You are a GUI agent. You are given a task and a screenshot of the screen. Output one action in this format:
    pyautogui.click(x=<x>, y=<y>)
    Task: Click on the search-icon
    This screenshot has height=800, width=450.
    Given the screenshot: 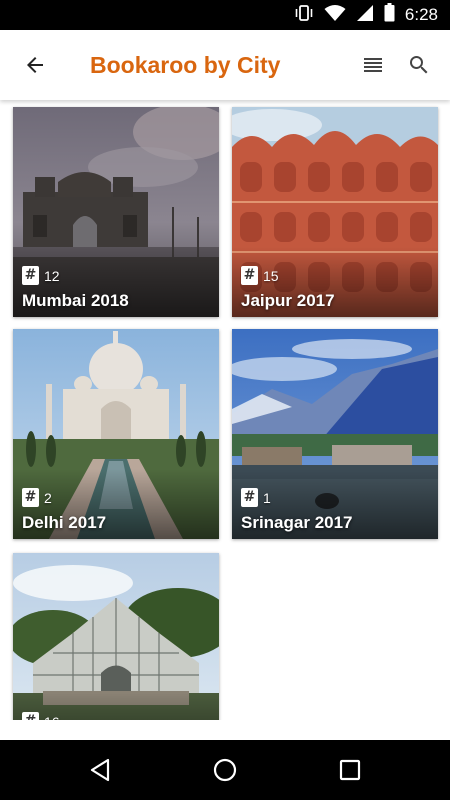 What is the action you would take?
    pyautogui.click(x=419, y=65)
    